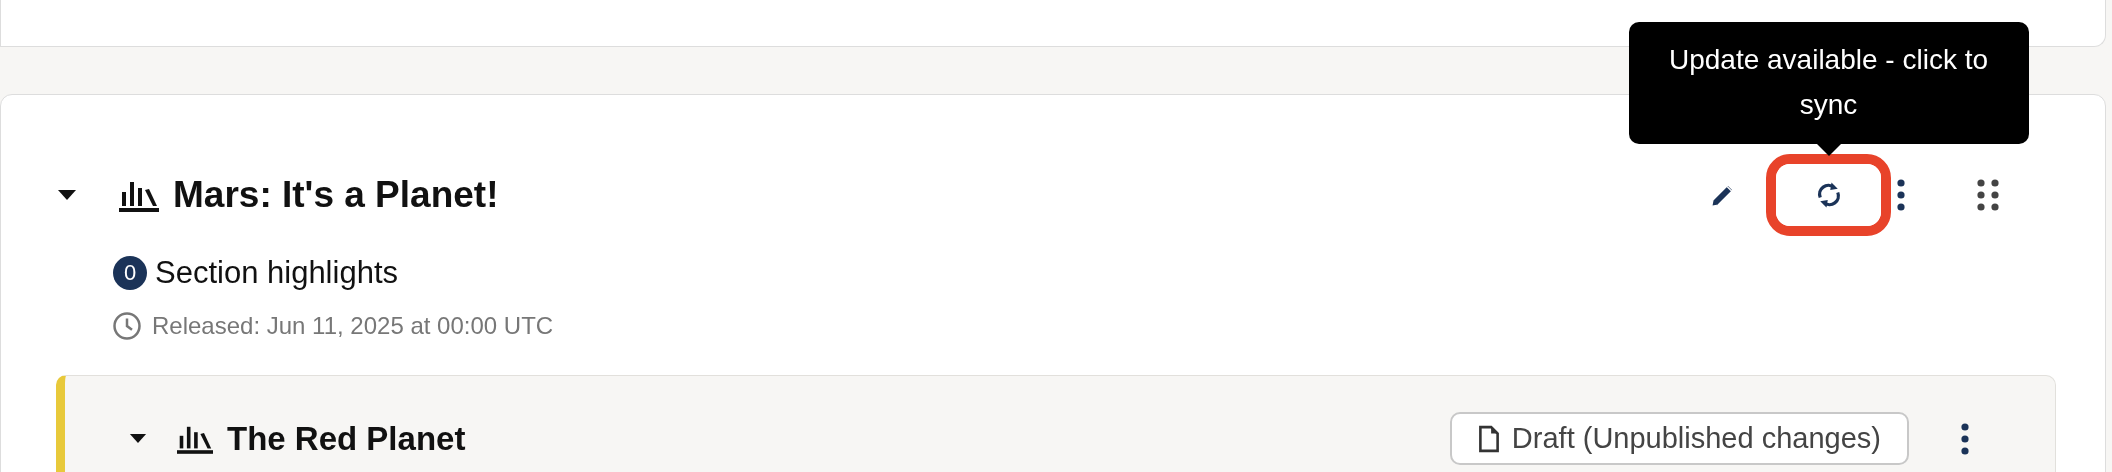 This screenshot has width=2112, height=472. Describe the element at coordinates (336, 195) in the screenshot. I see `section-title: Mars: It's a Planet!` at that location.